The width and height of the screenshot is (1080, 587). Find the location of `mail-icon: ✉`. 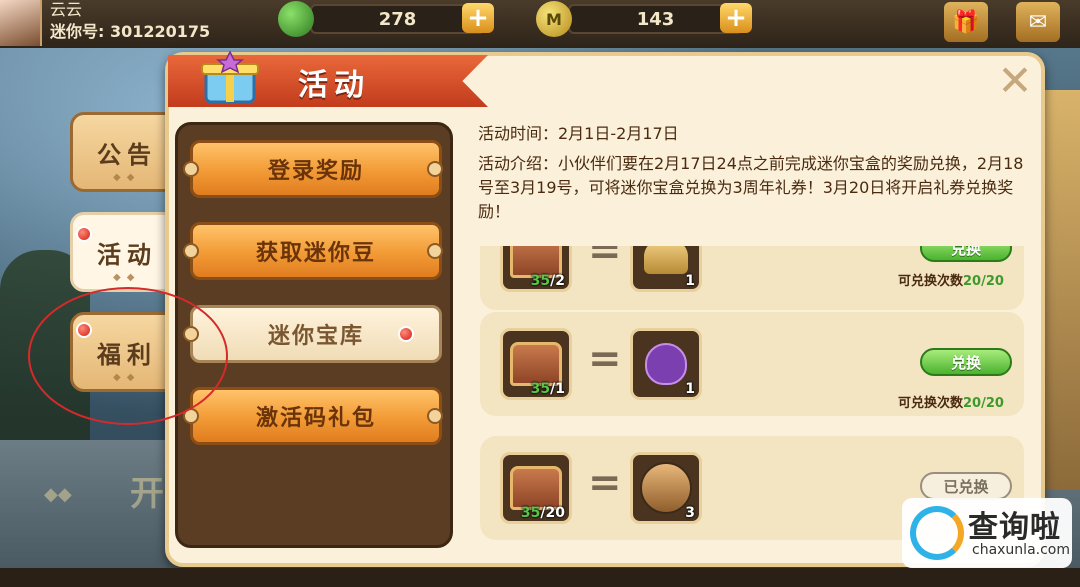

mail-icon: ✉ is located at coordinates (1038, 22).